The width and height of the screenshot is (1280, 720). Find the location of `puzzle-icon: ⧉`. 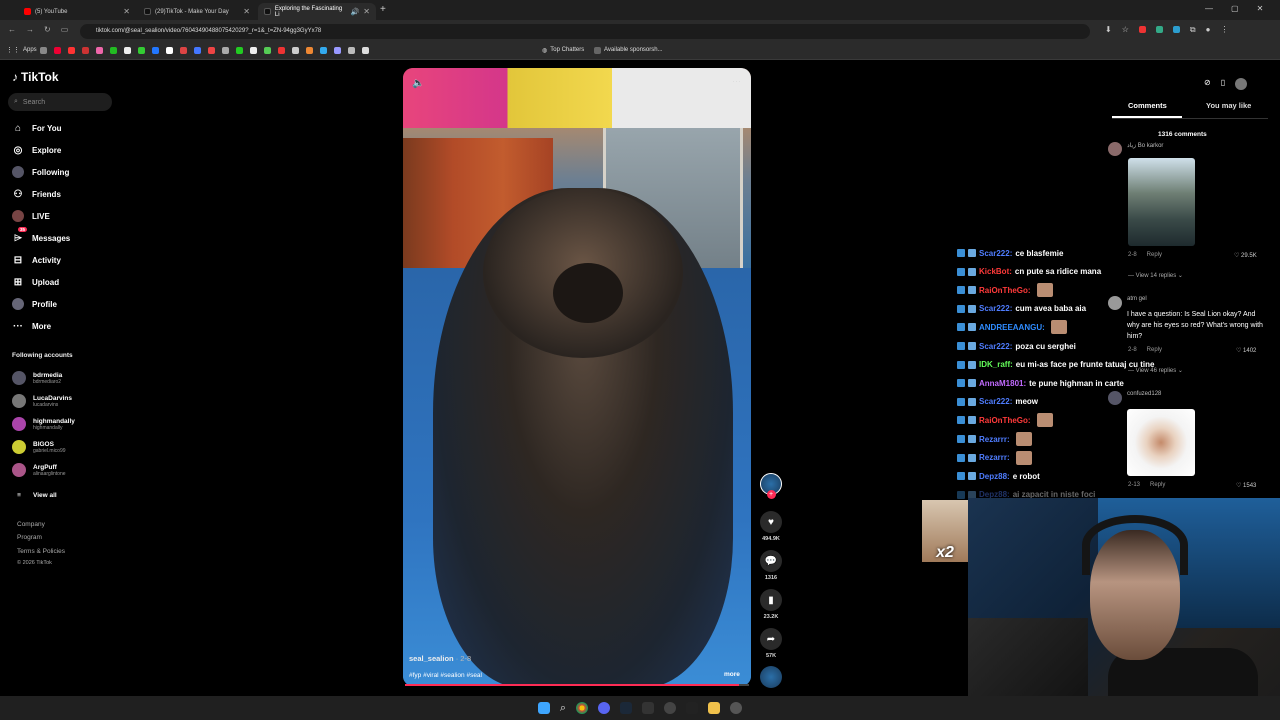

puzzle-icon: ⧉ is located at coordinates (1193, 30).